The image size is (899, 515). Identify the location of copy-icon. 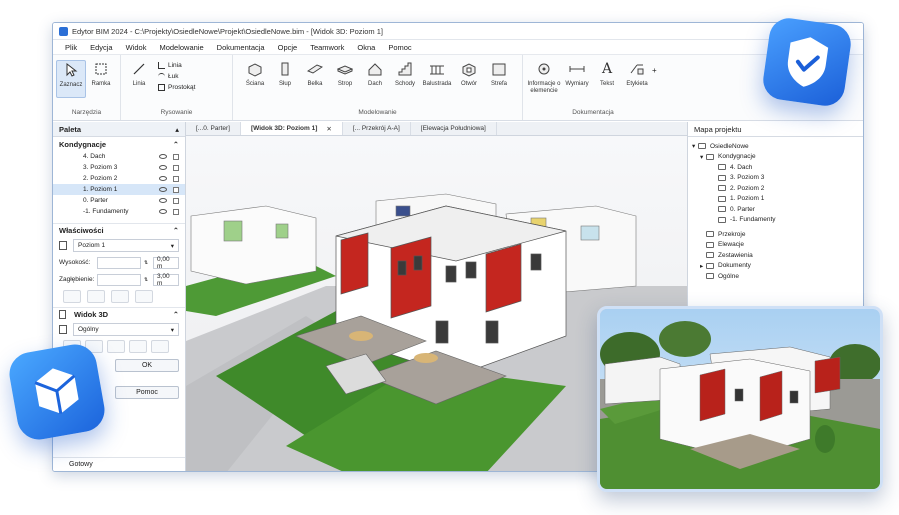
(72, 296).